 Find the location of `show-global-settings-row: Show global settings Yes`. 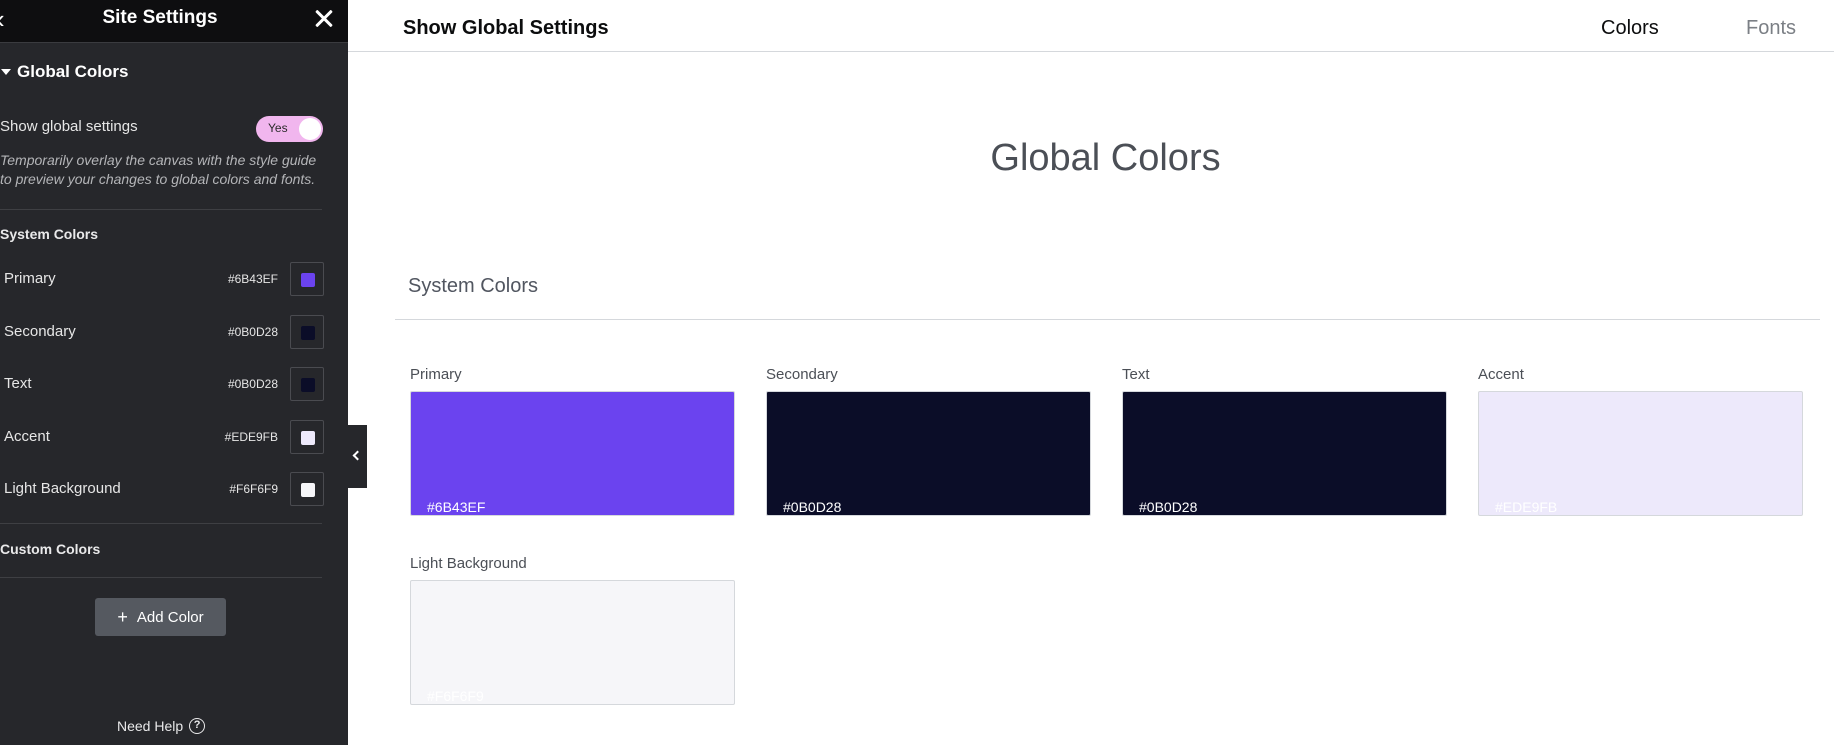

show-global-settings-row: Show global settings Yes is located at coordinates (162, 129).